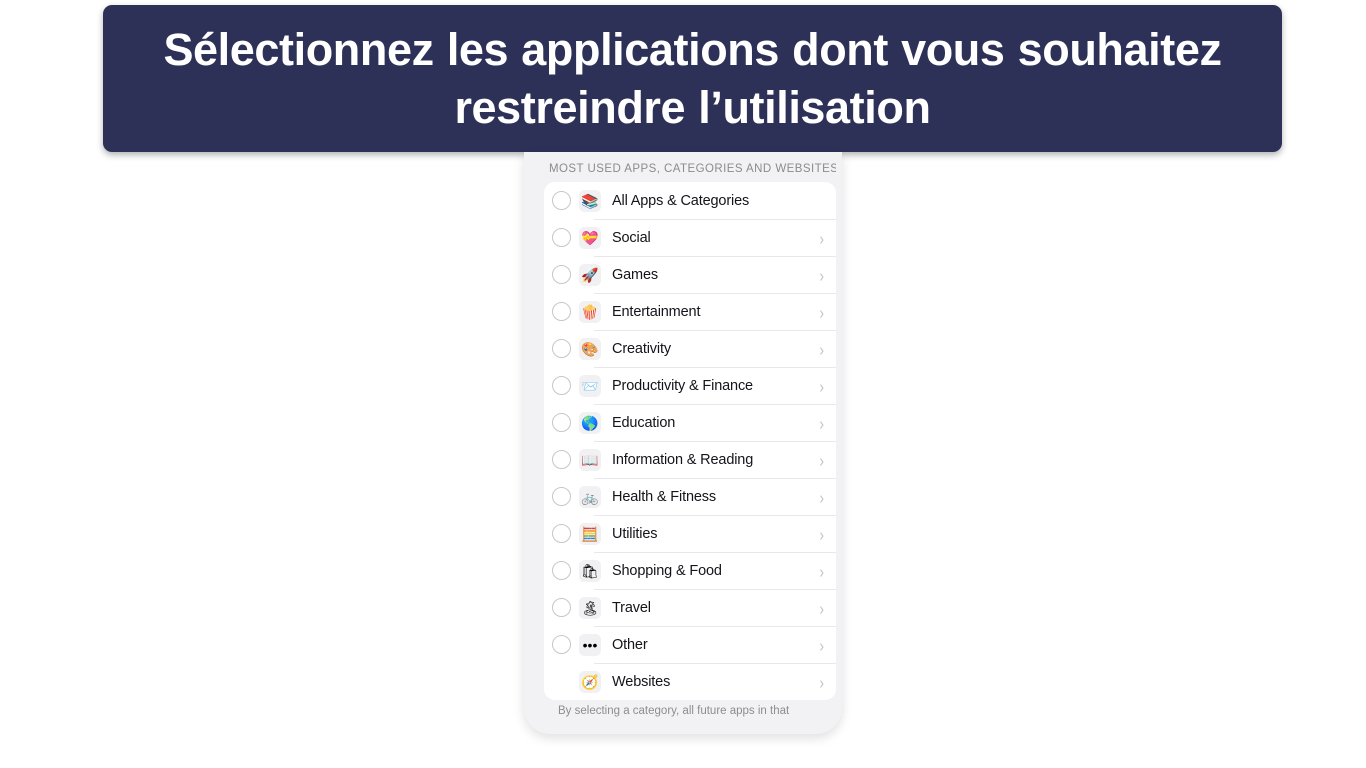 This screenshot has width=1366, height=768. I want to click on list-item-label: Productivity & Finance, so click(682, 385).